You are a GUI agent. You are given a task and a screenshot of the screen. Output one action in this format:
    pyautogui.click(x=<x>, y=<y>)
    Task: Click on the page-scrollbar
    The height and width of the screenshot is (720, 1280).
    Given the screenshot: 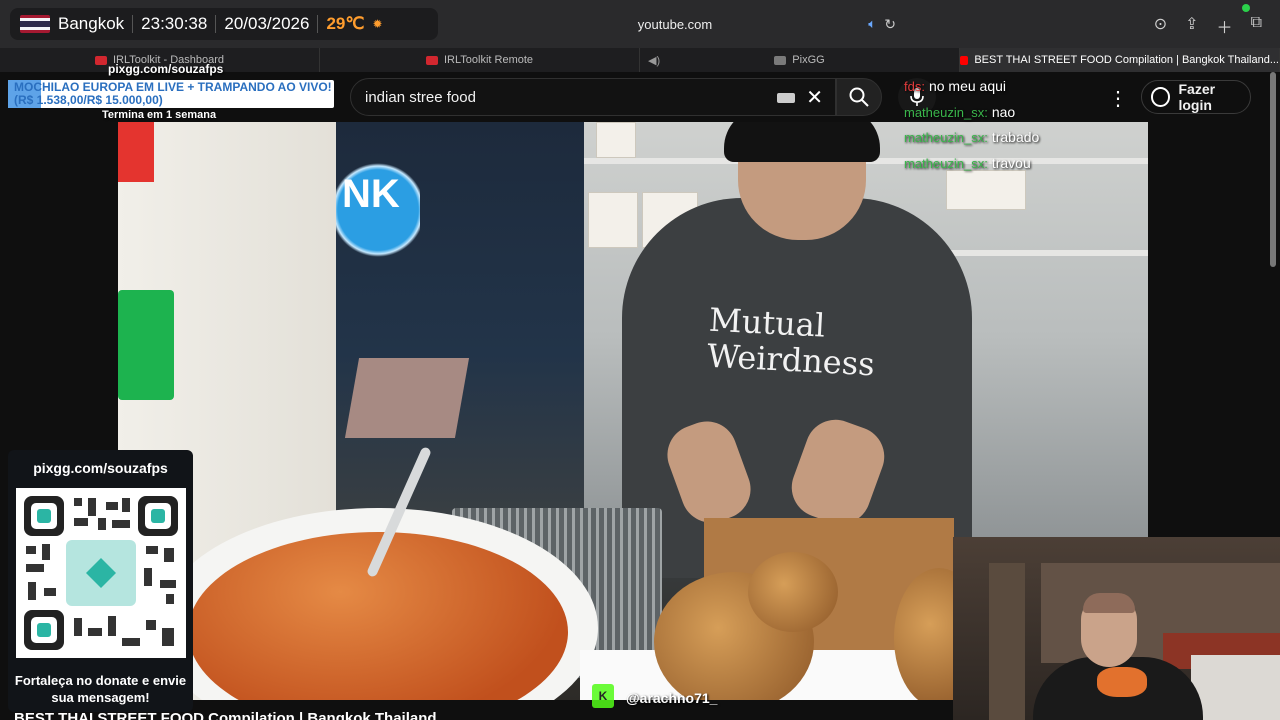 What is the action you would take?
    pyautogui.click(x=1273, y=169)
    